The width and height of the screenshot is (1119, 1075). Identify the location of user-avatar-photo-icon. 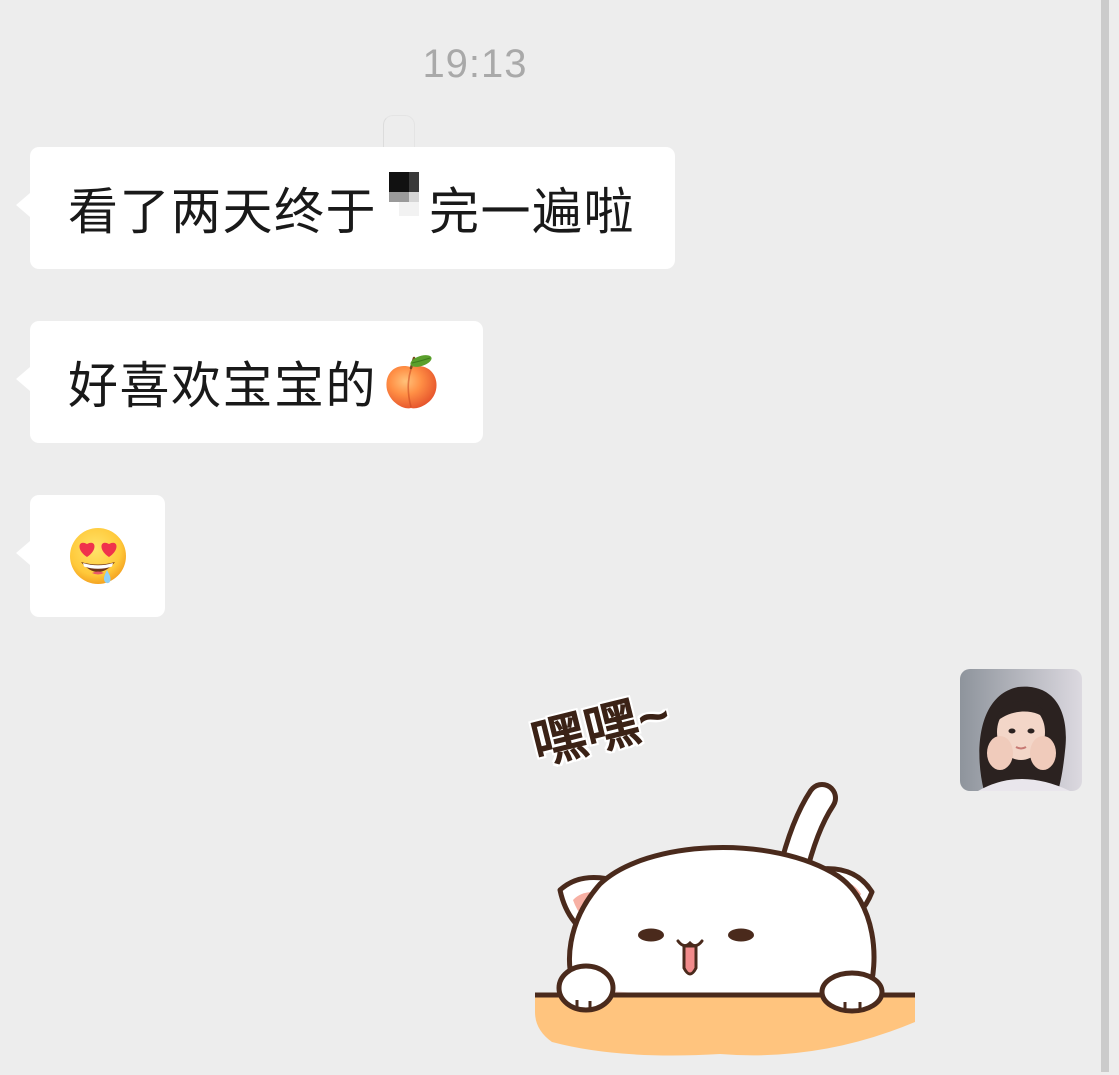
(1021, 730).